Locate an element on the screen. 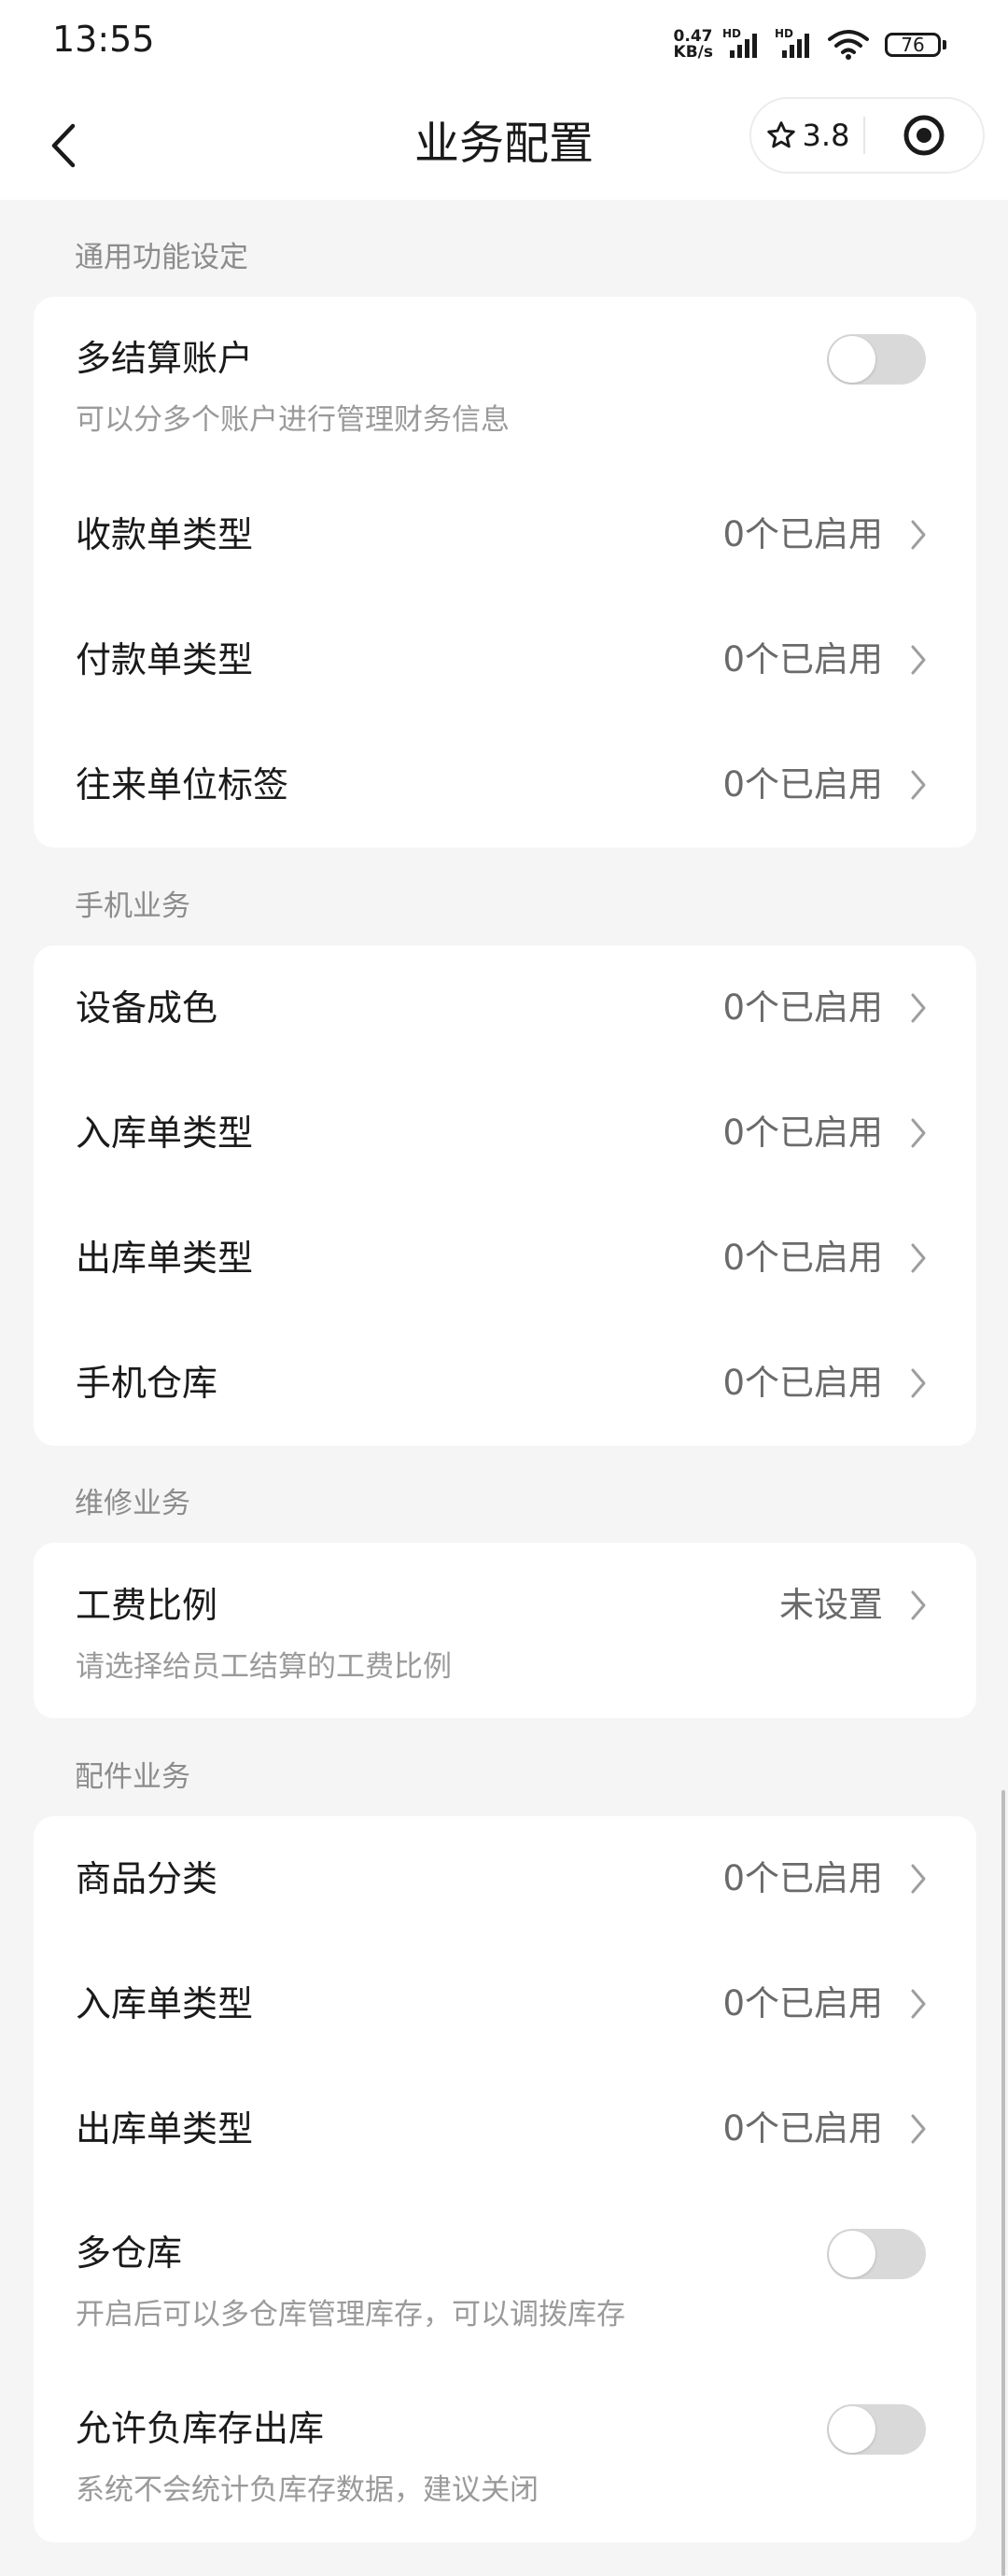  rating-value: 3.8 is located at coordinates (826, 135).